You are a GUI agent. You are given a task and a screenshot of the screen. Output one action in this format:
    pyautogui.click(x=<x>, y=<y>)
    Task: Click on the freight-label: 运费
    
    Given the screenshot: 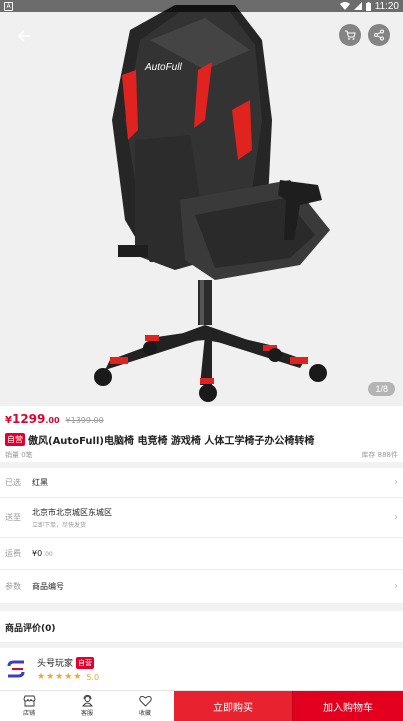 What is the action you would take?
    pyautogui.click(x=13, y=553)
    